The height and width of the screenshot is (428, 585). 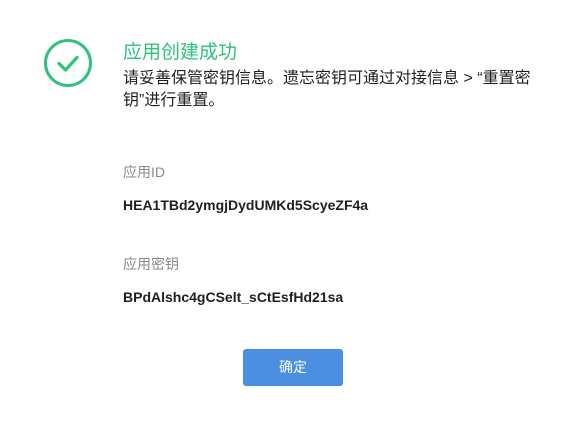 I want to click on check-circle-icon, so click(x=68, y=63).